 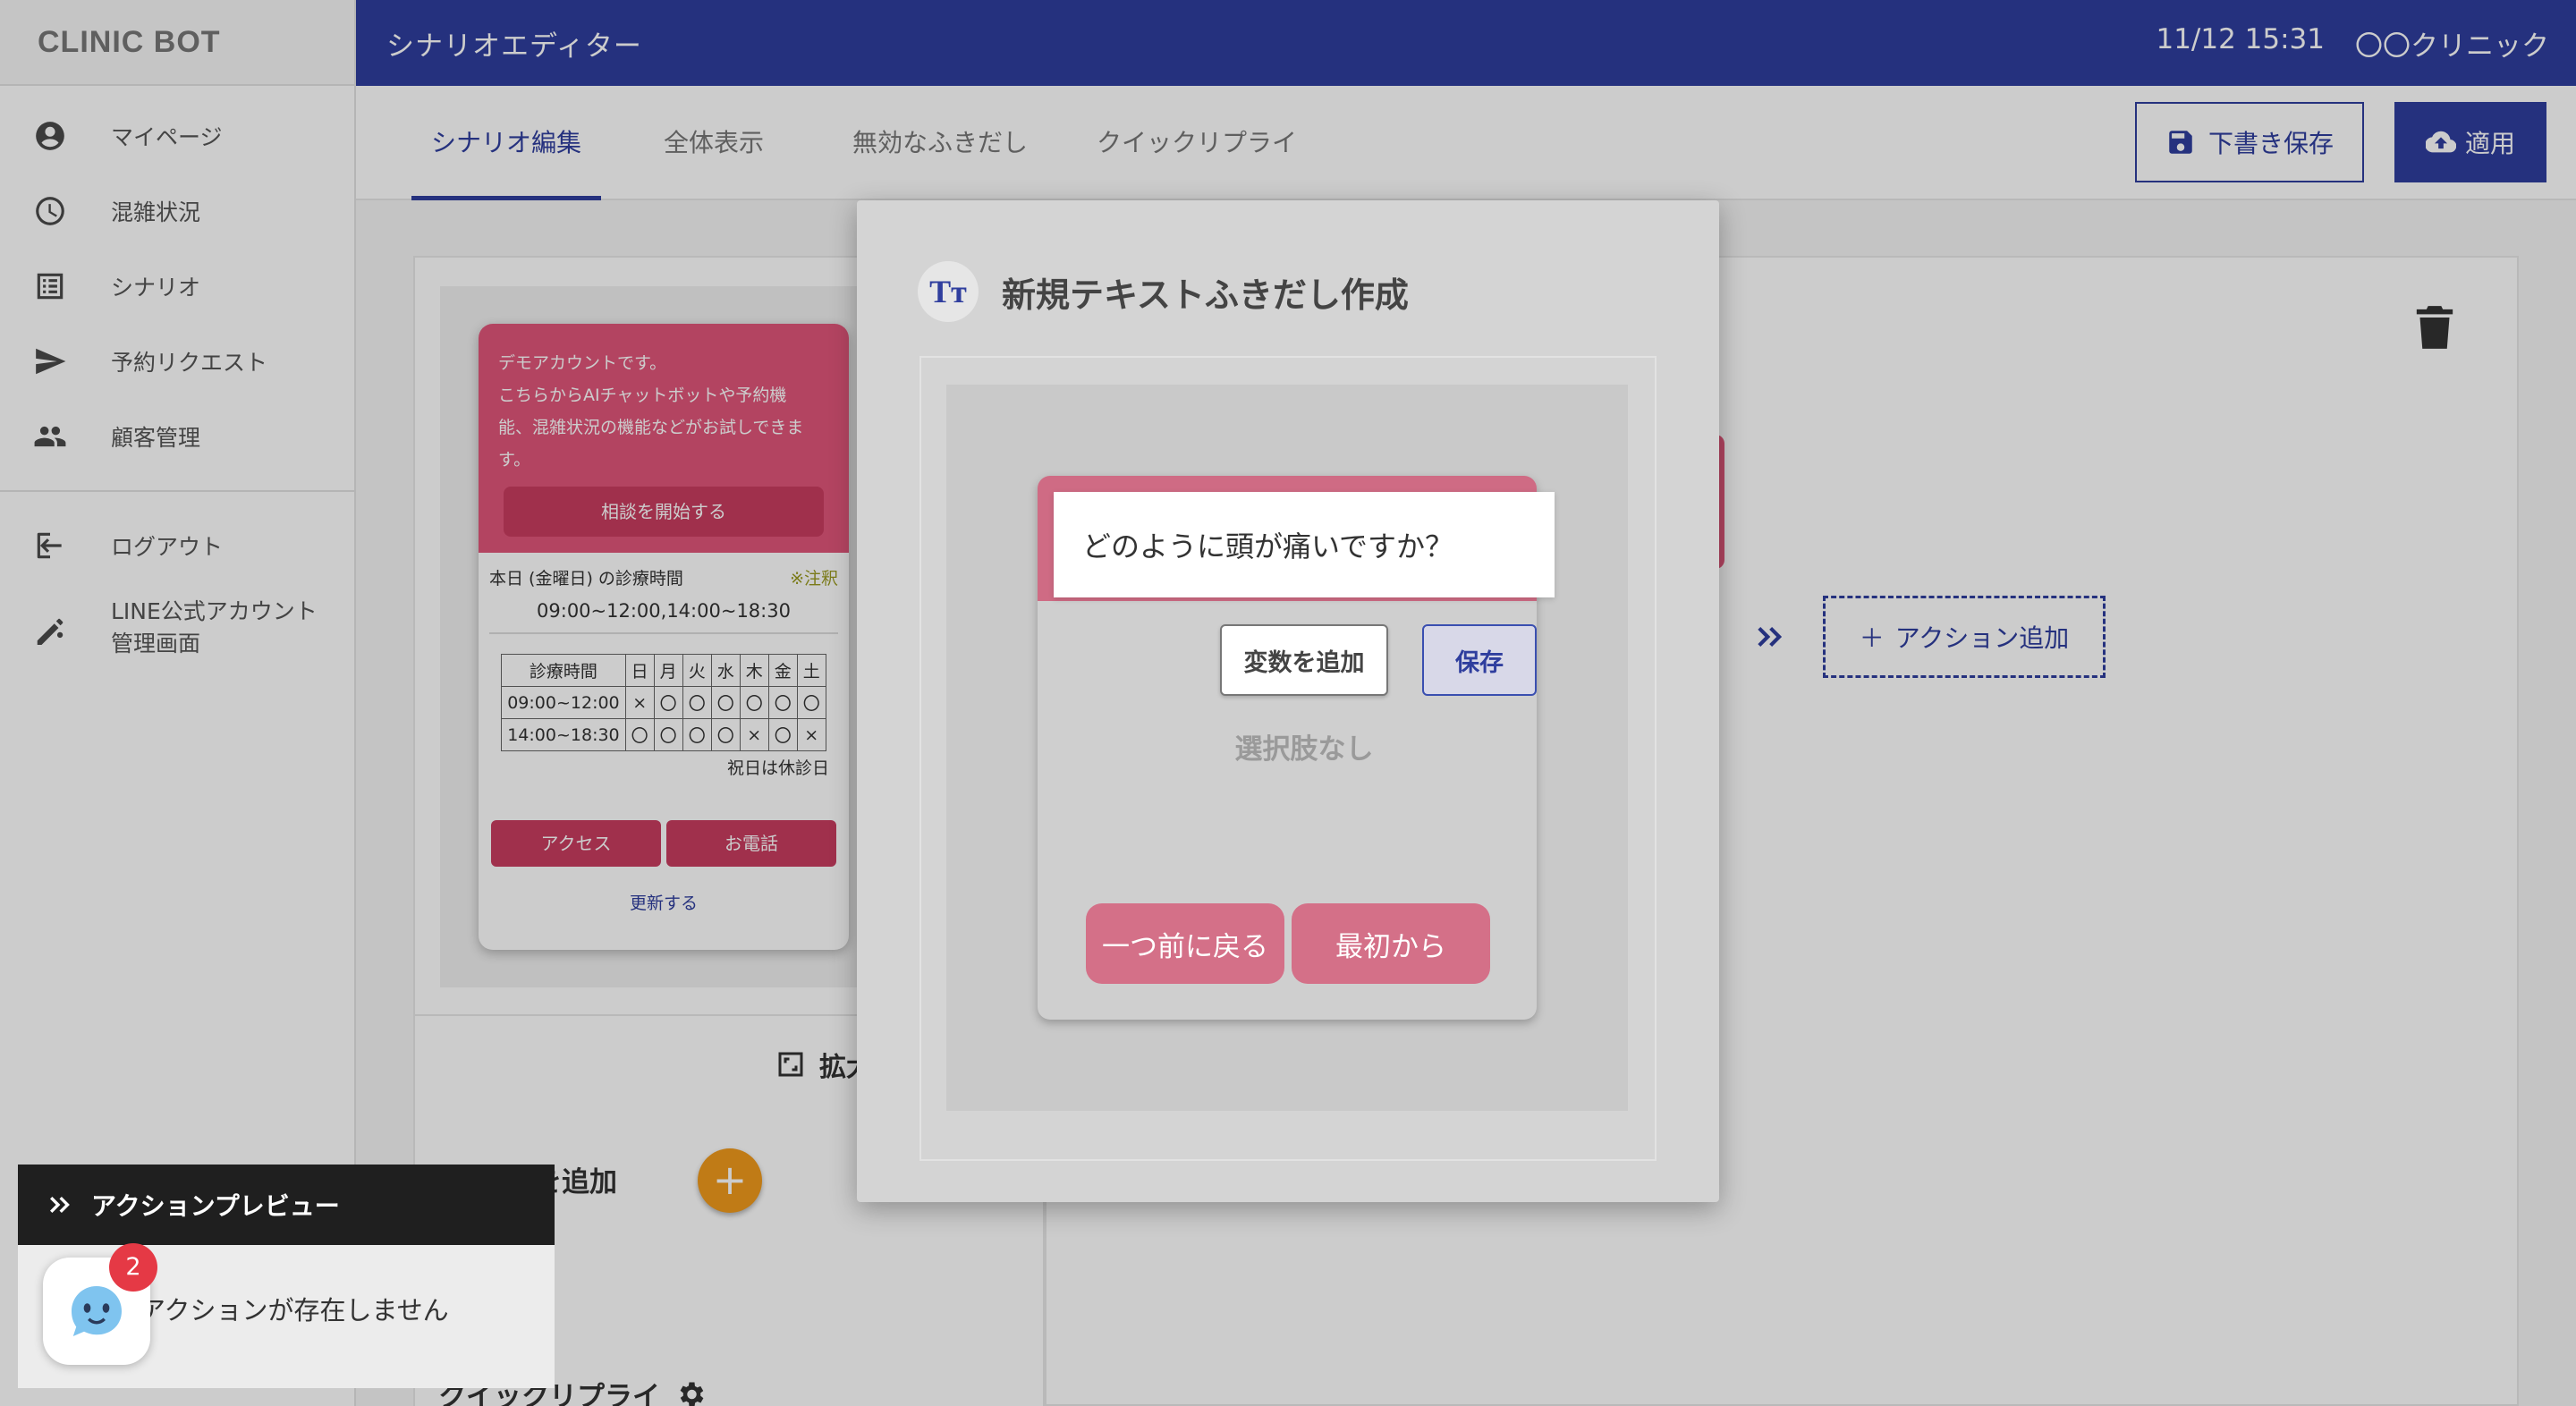 I want to click on action-preview-title: アクションプレビュー, so click(x=215, y=1206).